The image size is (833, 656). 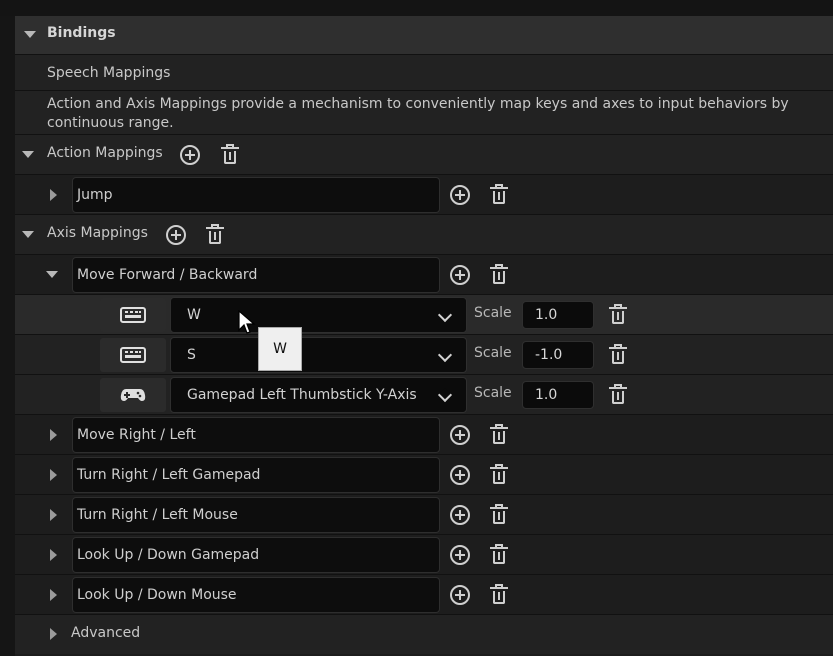 I want to click on key-dropdown: W, so click(x=318, y=315).